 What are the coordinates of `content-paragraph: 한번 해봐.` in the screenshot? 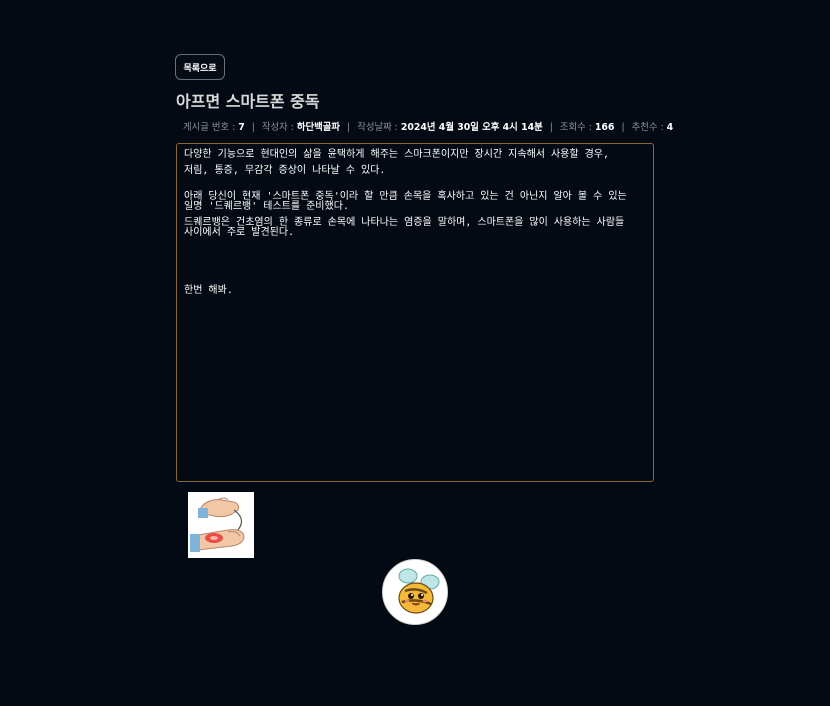 It's located at (208, 290).